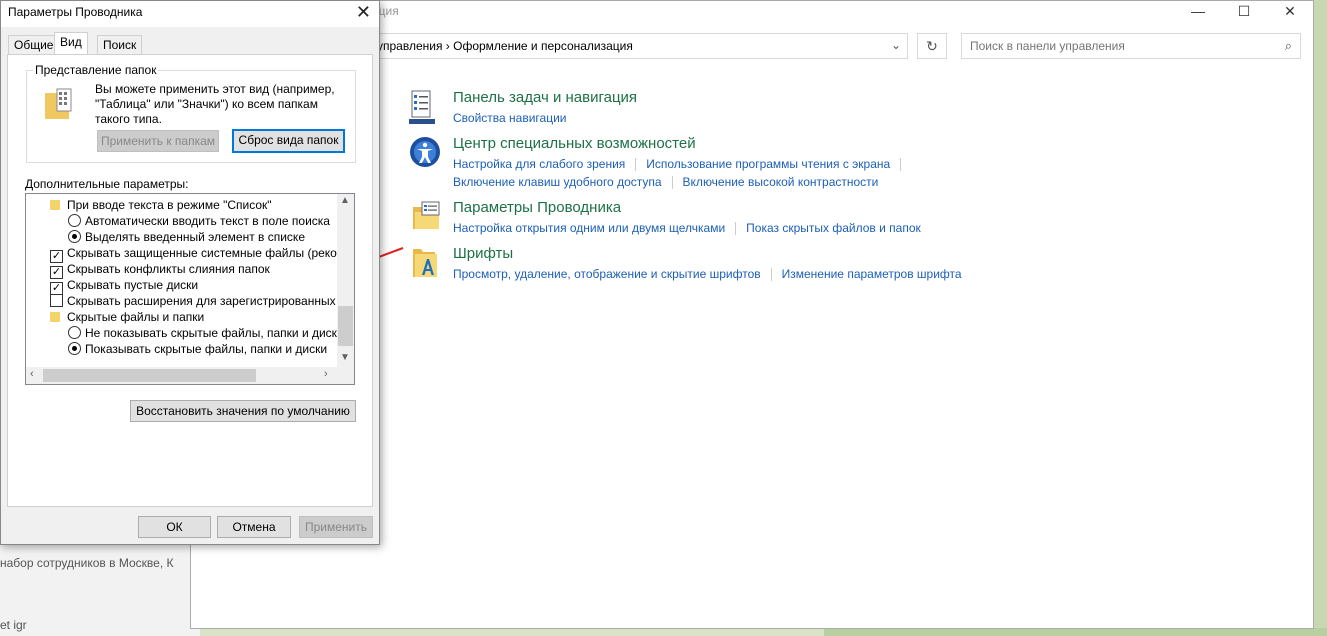 The height and width of the screenshot is (636, 1327). Describe the element at coordinates (1320, 318) in the screenshot. I see `background-app-edge` at that location.